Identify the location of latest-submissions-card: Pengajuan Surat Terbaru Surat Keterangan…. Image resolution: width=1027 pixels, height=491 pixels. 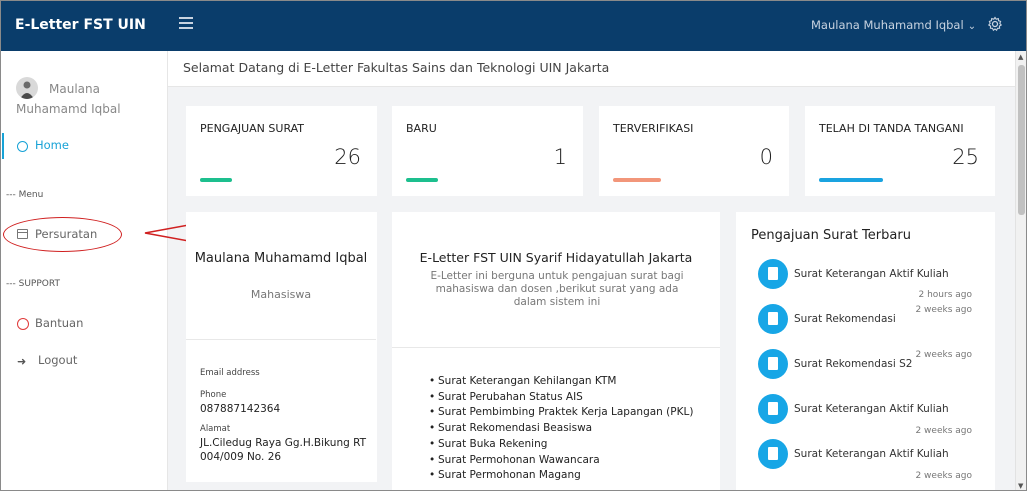
(865, 351).